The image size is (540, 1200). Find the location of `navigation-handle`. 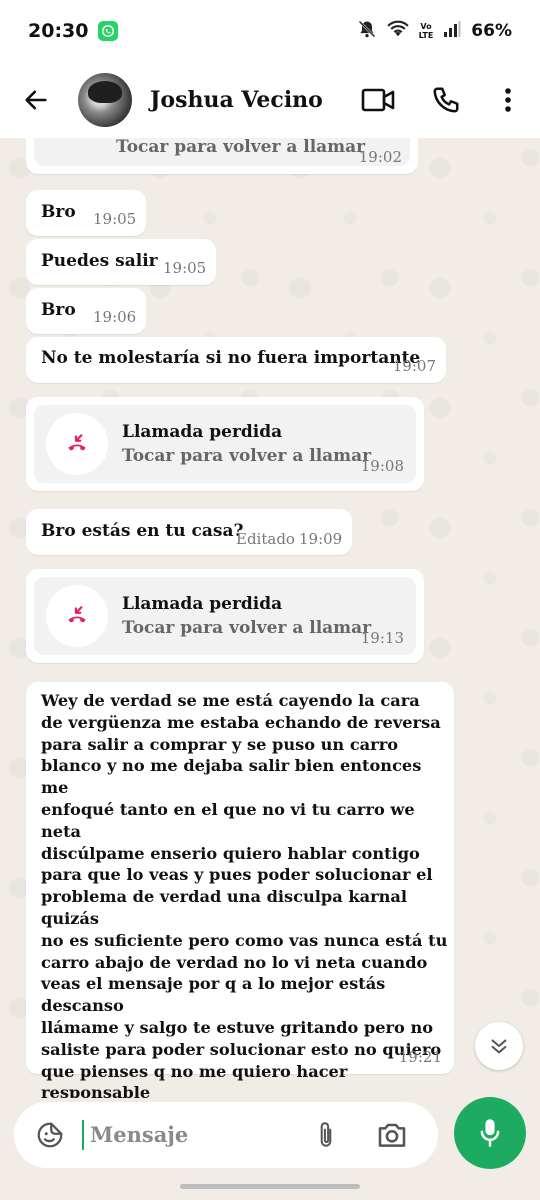

navigation-handle is located at coordinates (270, 1186).